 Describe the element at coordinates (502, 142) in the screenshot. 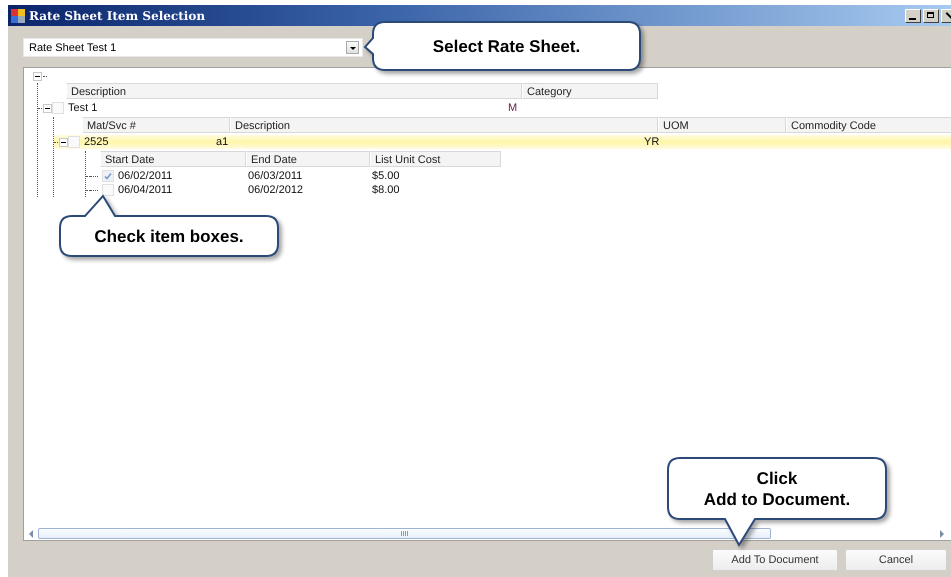

I see `selected-row: 2525 a1 YR` at that location.